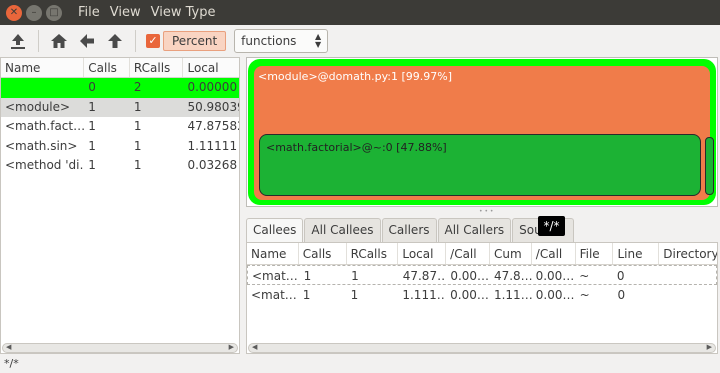 The height and width of the screenshot is (373, 720). What do you see at coordinates (213, 126) in the screenshot?
I see `cell-local: 47.87582` at bounding box center [213, 126].